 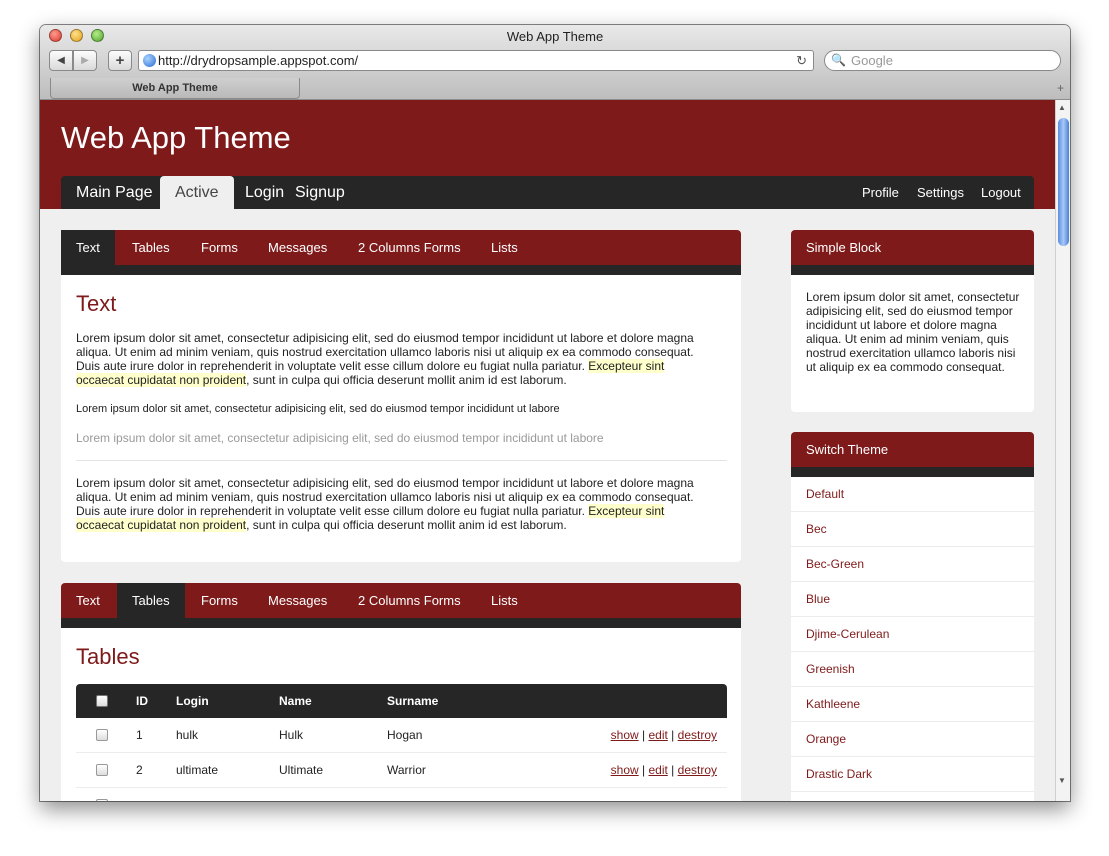 What do you see at coordinates (847, 449) in the screenshot?
I see `sidebar-block-title: Switch Theme` at bounding box center [847, 449].